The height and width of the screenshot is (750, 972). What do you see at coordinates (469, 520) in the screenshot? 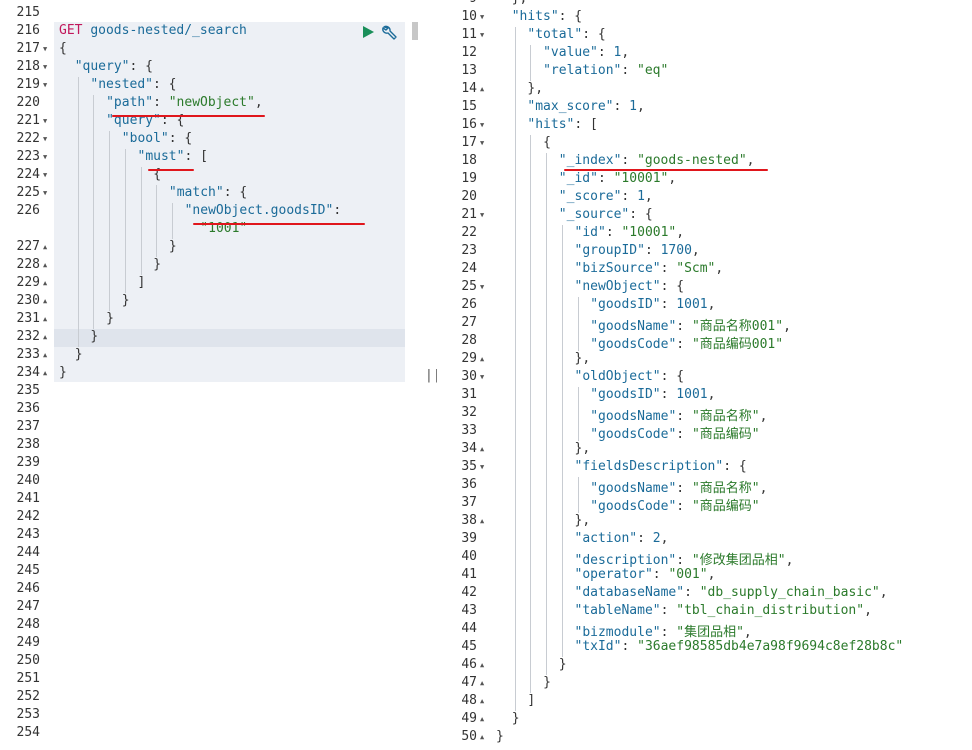
I see `line-number: 38` at bounding box center [469, 520].